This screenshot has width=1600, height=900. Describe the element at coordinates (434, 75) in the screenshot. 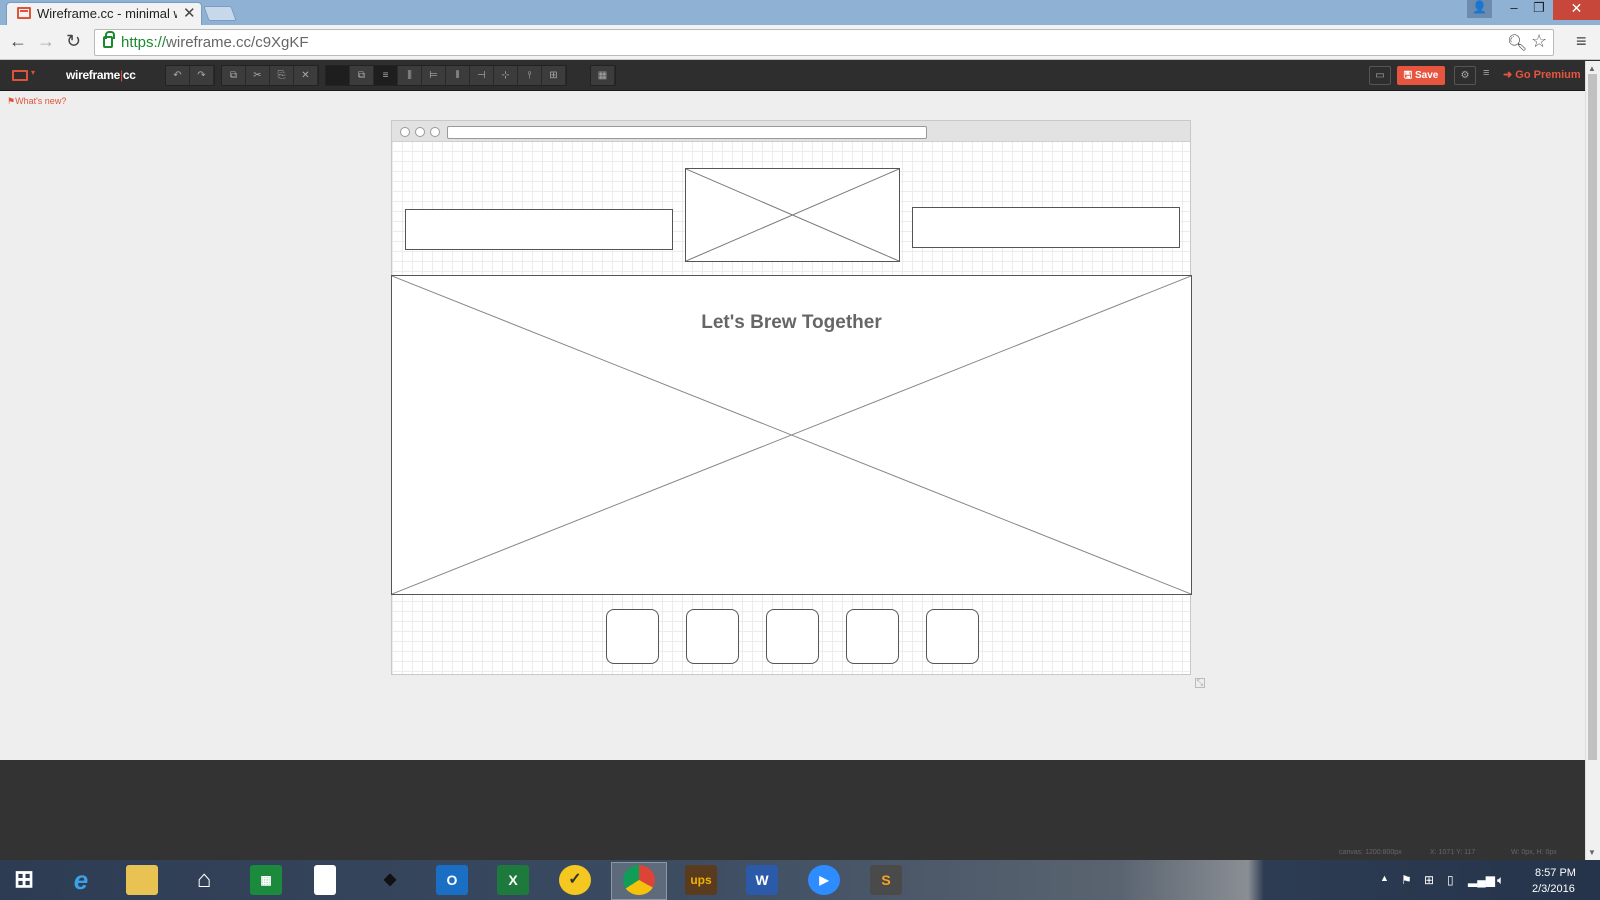

I see `align-left-button: ⊨` at that location.